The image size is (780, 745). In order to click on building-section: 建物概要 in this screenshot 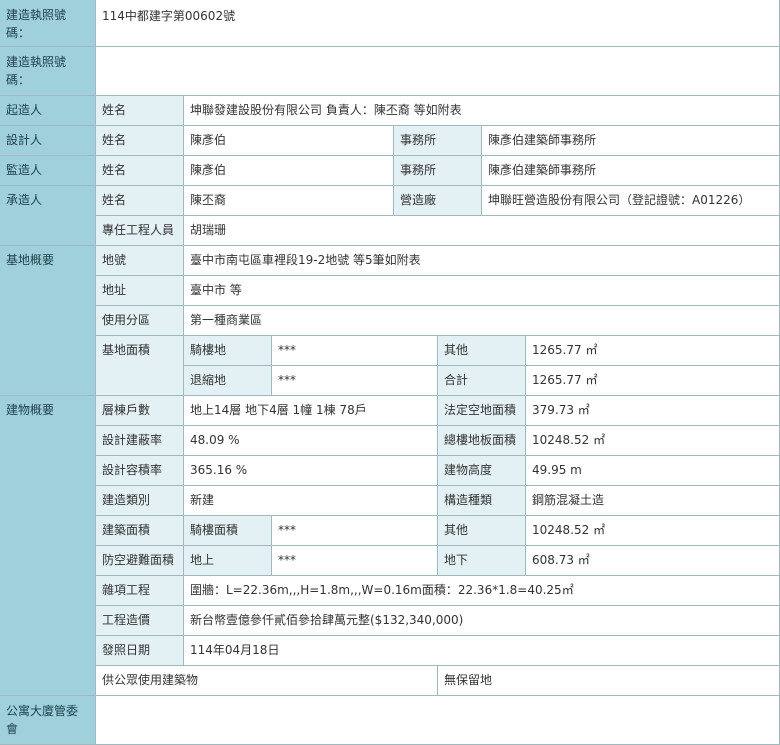, I will do `click(48, 546)`.